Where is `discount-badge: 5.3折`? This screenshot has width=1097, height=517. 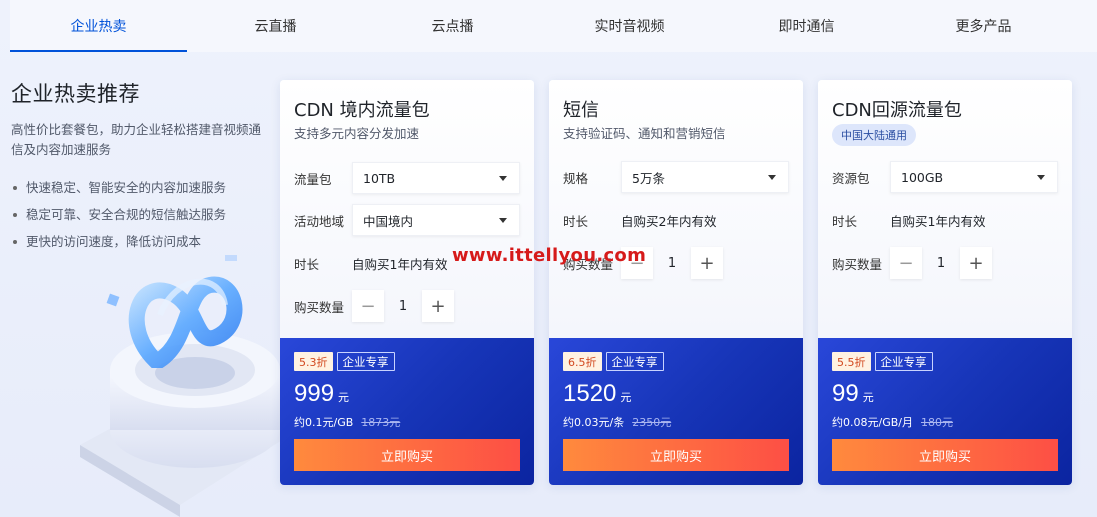
discount-badge: 5.3折 is located at coordinates (313, 361).